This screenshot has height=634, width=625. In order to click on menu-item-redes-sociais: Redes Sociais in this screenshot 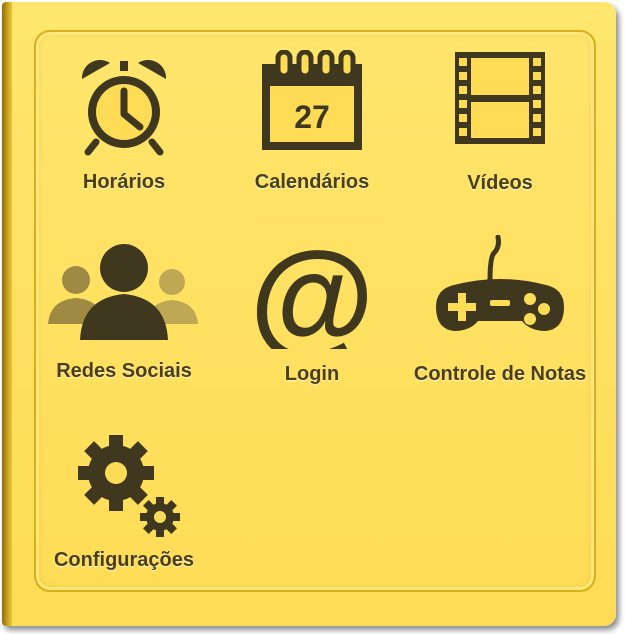, I will do `click(124, 325)`.